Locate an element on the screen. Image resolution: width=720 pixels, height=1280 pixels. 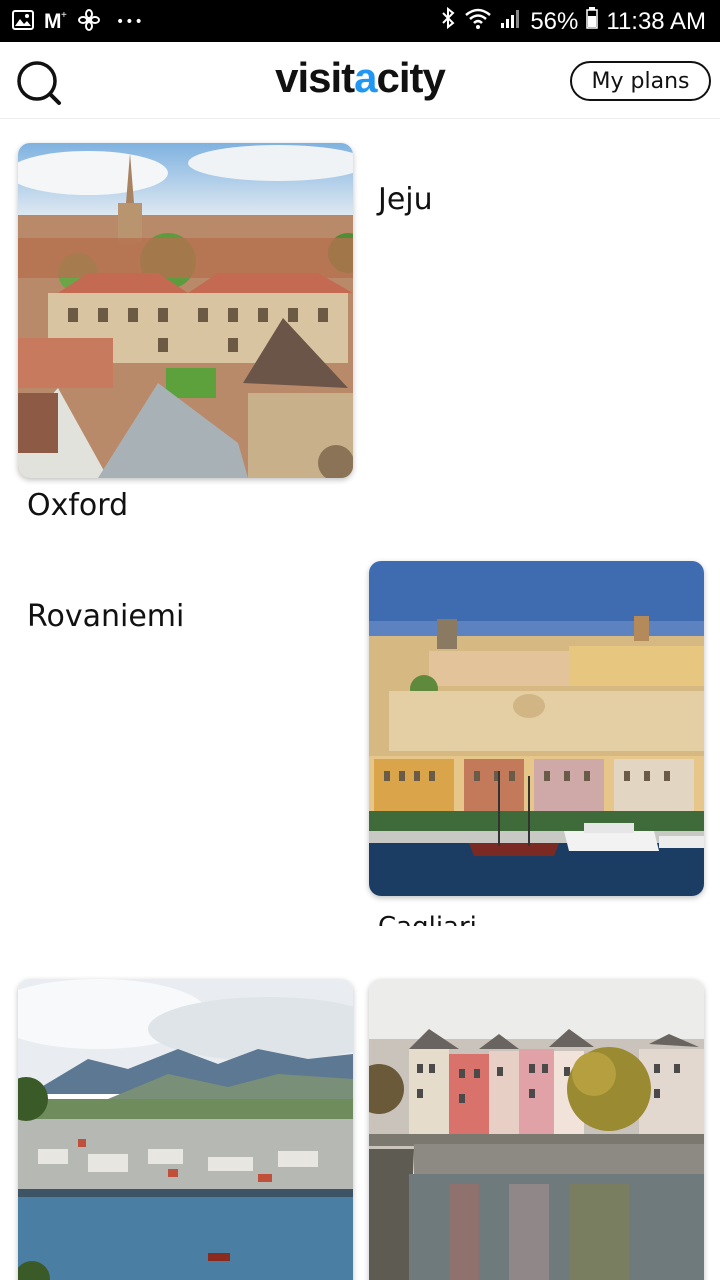
city-card-image-cork is located at coordinates (536, 1129).